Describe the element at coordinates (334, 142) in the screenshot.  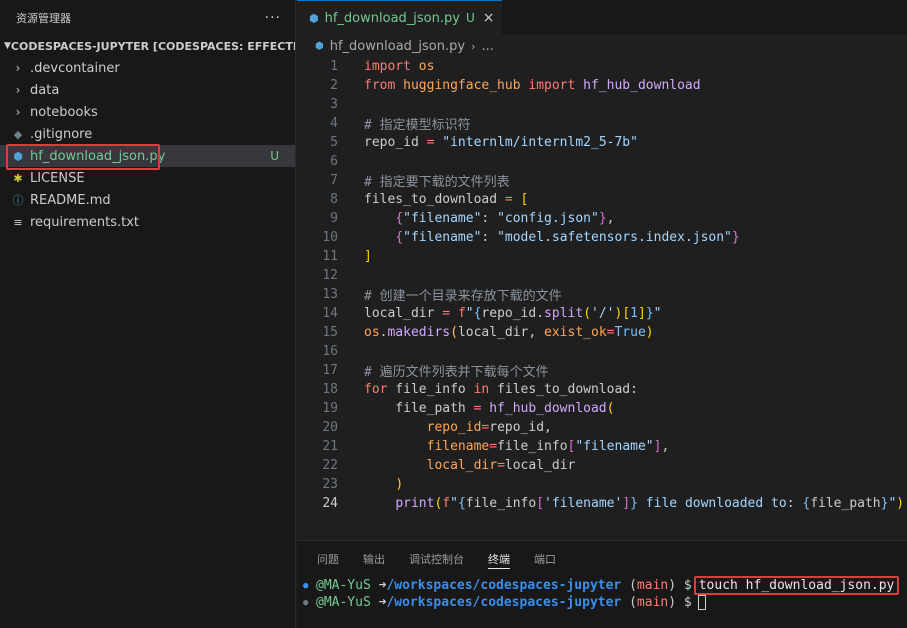
I see `line-number: 5` at that location.